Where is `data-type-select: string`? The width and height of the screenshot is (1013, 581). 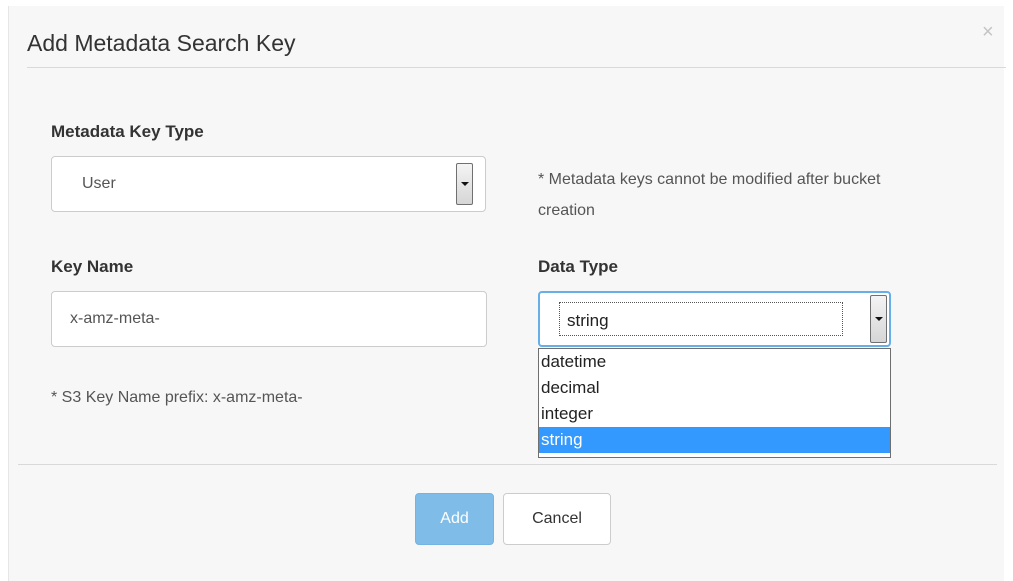 data-type-select: string is located at coordinates (714, 319).